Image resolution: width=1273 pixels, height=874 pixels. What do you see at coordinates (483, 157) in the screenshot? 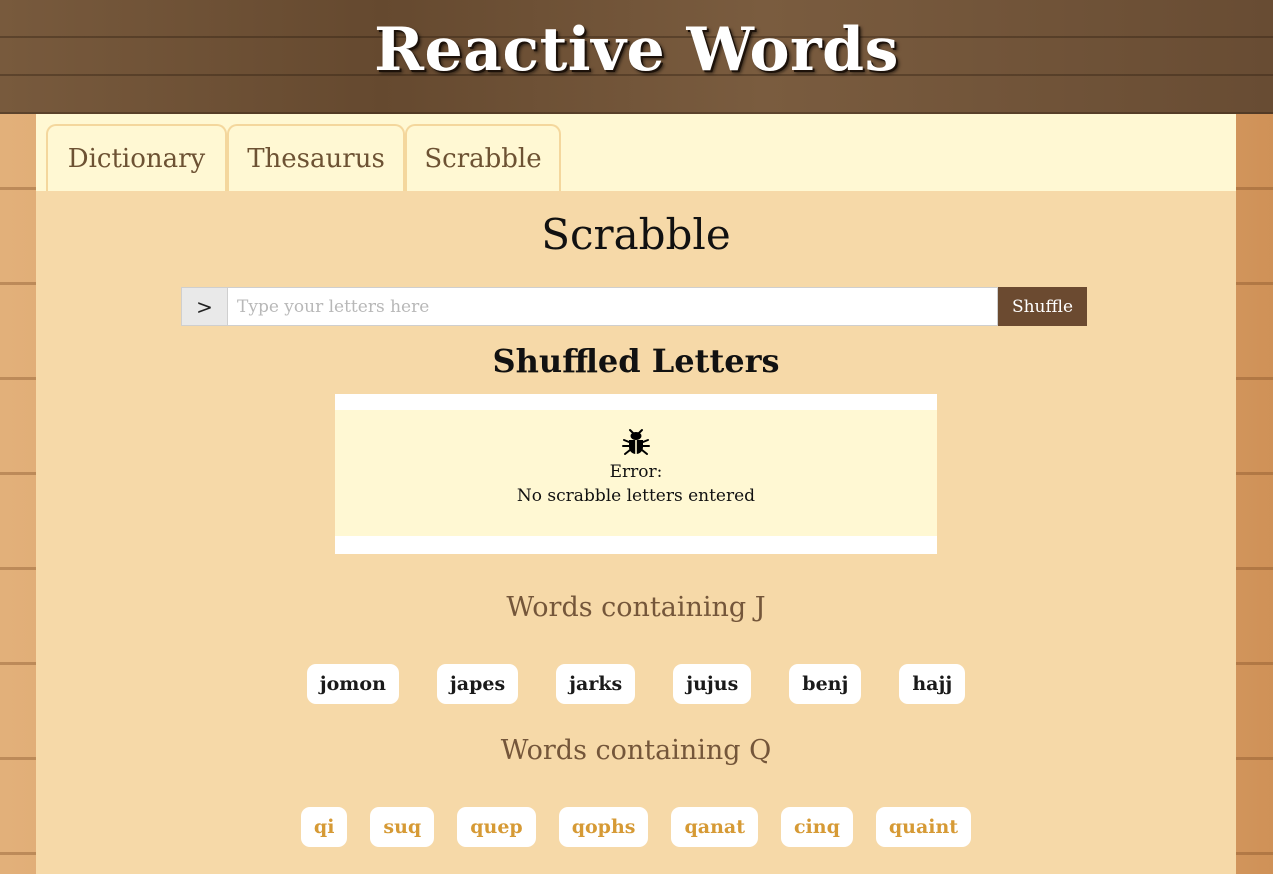
I see `tab-scrabble: Scrabble` at bounding box center [483, 157].